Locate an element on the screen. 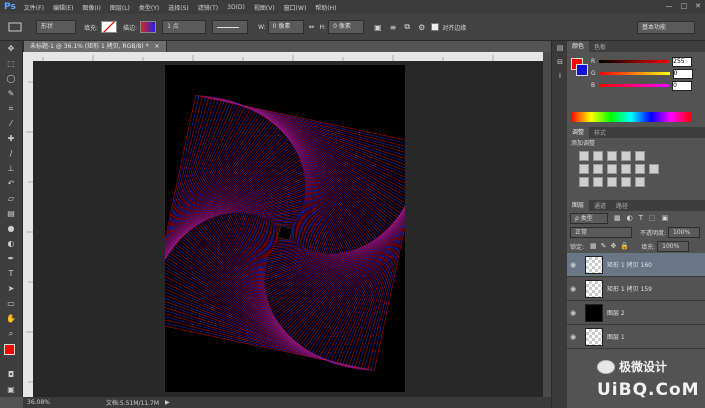 The height and width of the screenshot is (408, 705). menu-3d: 3D(D) is located at coordinates (236, 7).